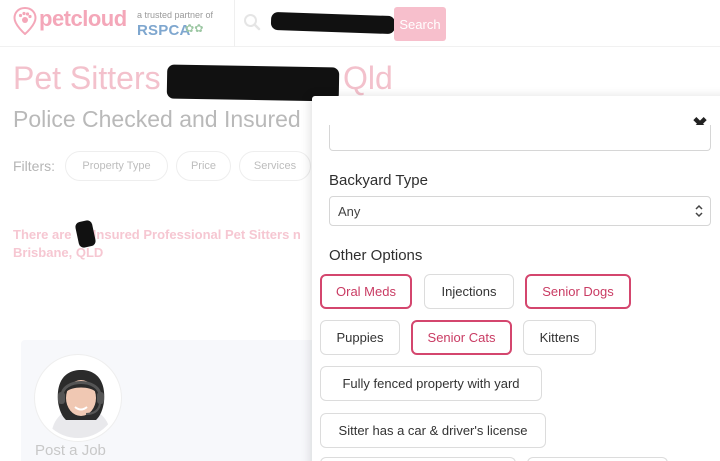 This screenshot has width=720, height=461. I want to click on option-puppies: Puppies, so click(360, 337).